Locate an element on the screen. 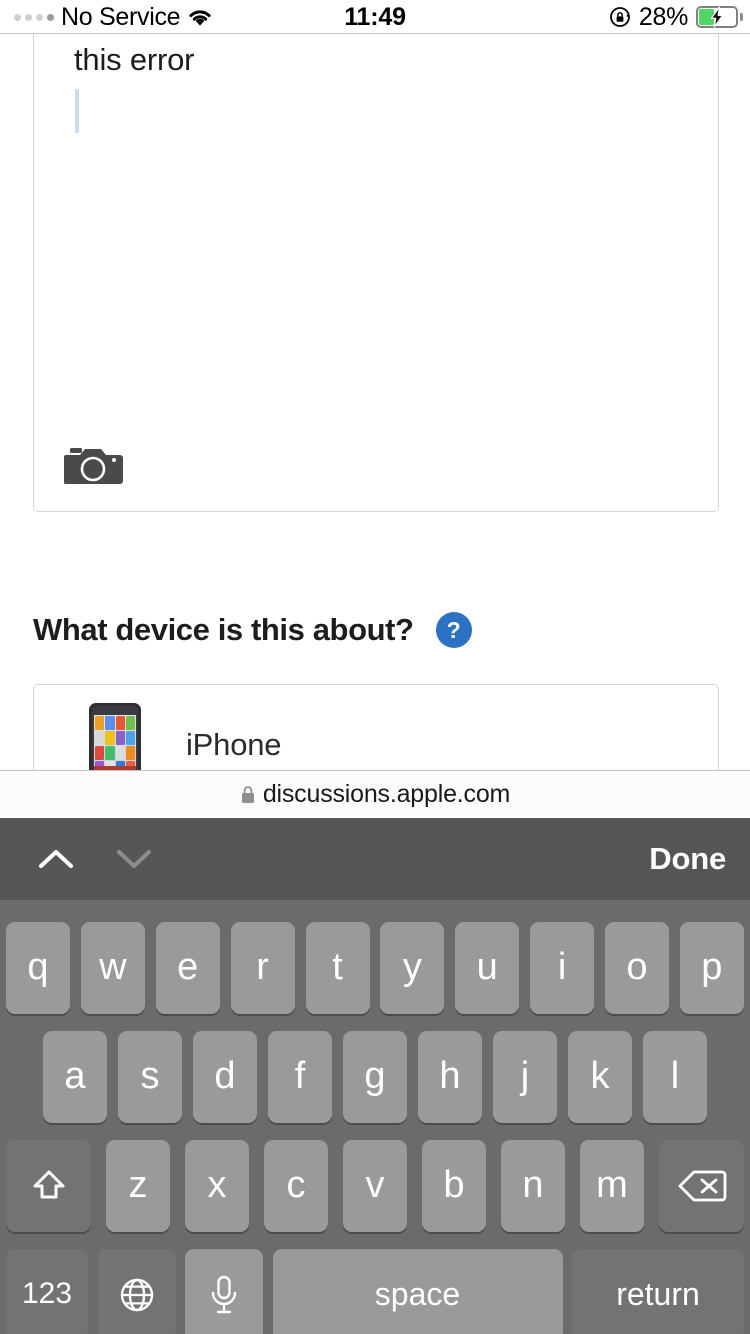  key-b: b is located at coordinates (454, 1186).